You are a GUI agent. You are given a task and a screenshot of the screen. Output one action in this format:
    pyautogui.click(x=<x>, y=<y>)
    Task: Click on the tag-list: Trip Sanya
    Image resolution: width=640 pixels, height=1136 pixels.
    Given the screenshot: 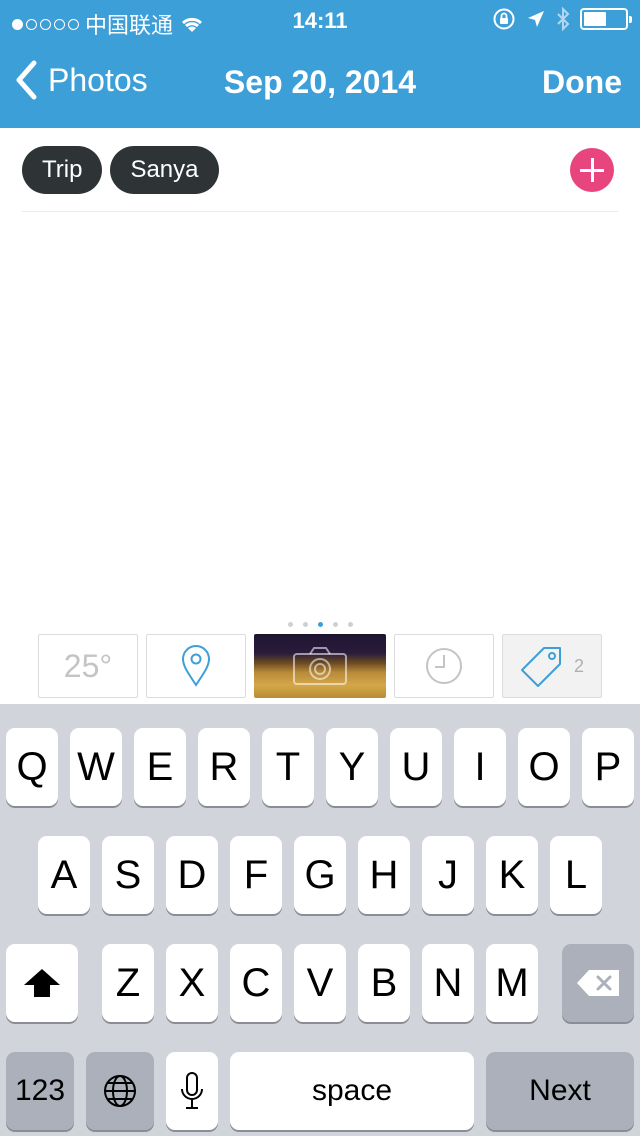 What is the action you would take?
    pyautogui.click(x=120, y=170)
    